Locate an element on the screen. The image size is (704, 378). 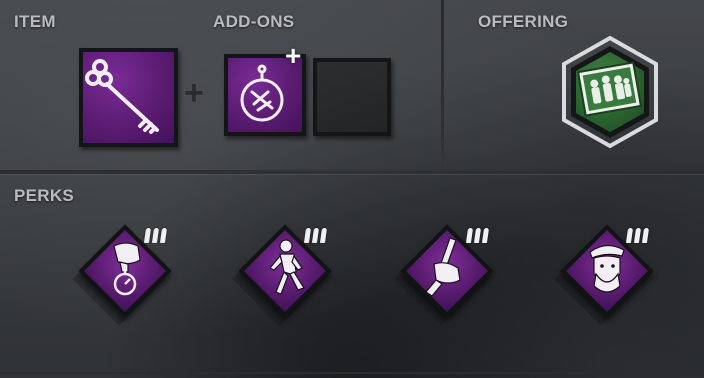
add-addon-plus-icon: + is located at coordinates (293, 56).